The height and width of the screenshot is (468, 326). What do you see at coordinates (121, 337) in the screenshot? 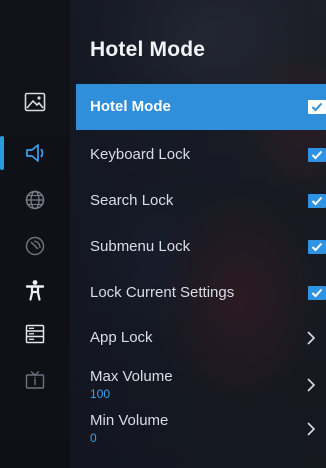
I see `menu-item-label: App Lock` at bounding box center [121, 337].